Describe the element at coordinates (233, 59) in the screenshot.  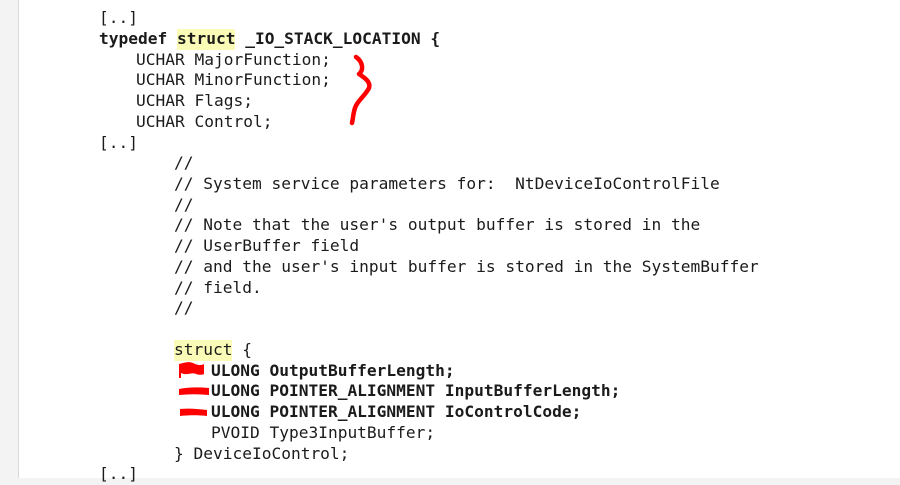
I see `field-line: UCHAR MajorFunction;` at that location.